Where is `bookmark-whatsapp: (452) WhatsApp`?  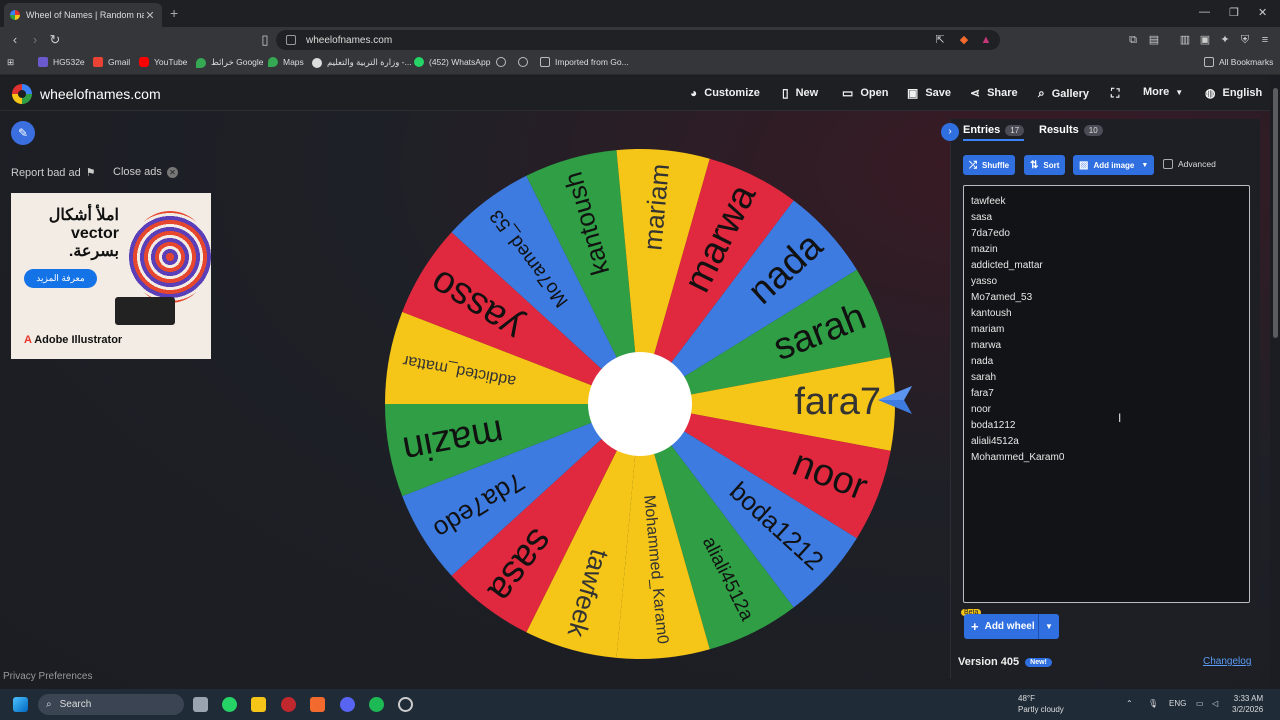
bookmark-whatsapp: (452) WhatsApp is located at coordinates (452, 62).